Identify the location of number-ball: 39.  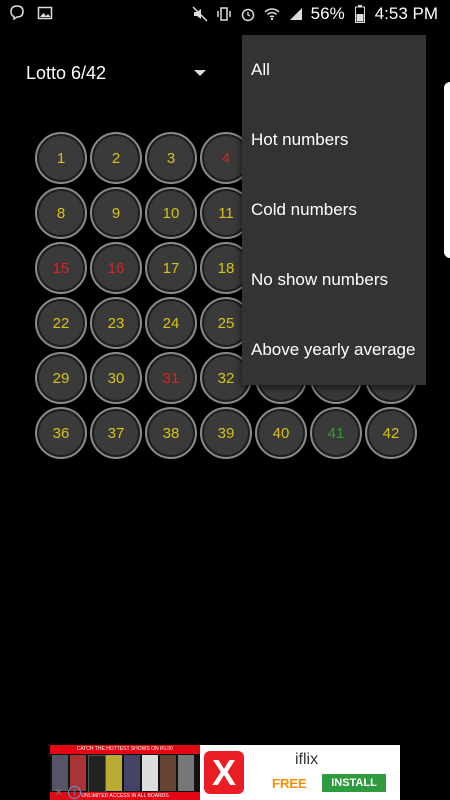
(226, 433).